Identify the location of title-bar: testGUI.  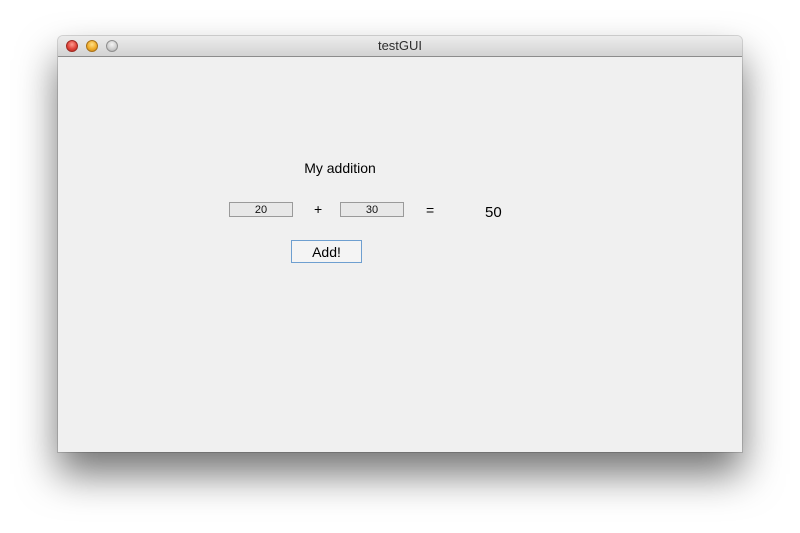
(400, 46).